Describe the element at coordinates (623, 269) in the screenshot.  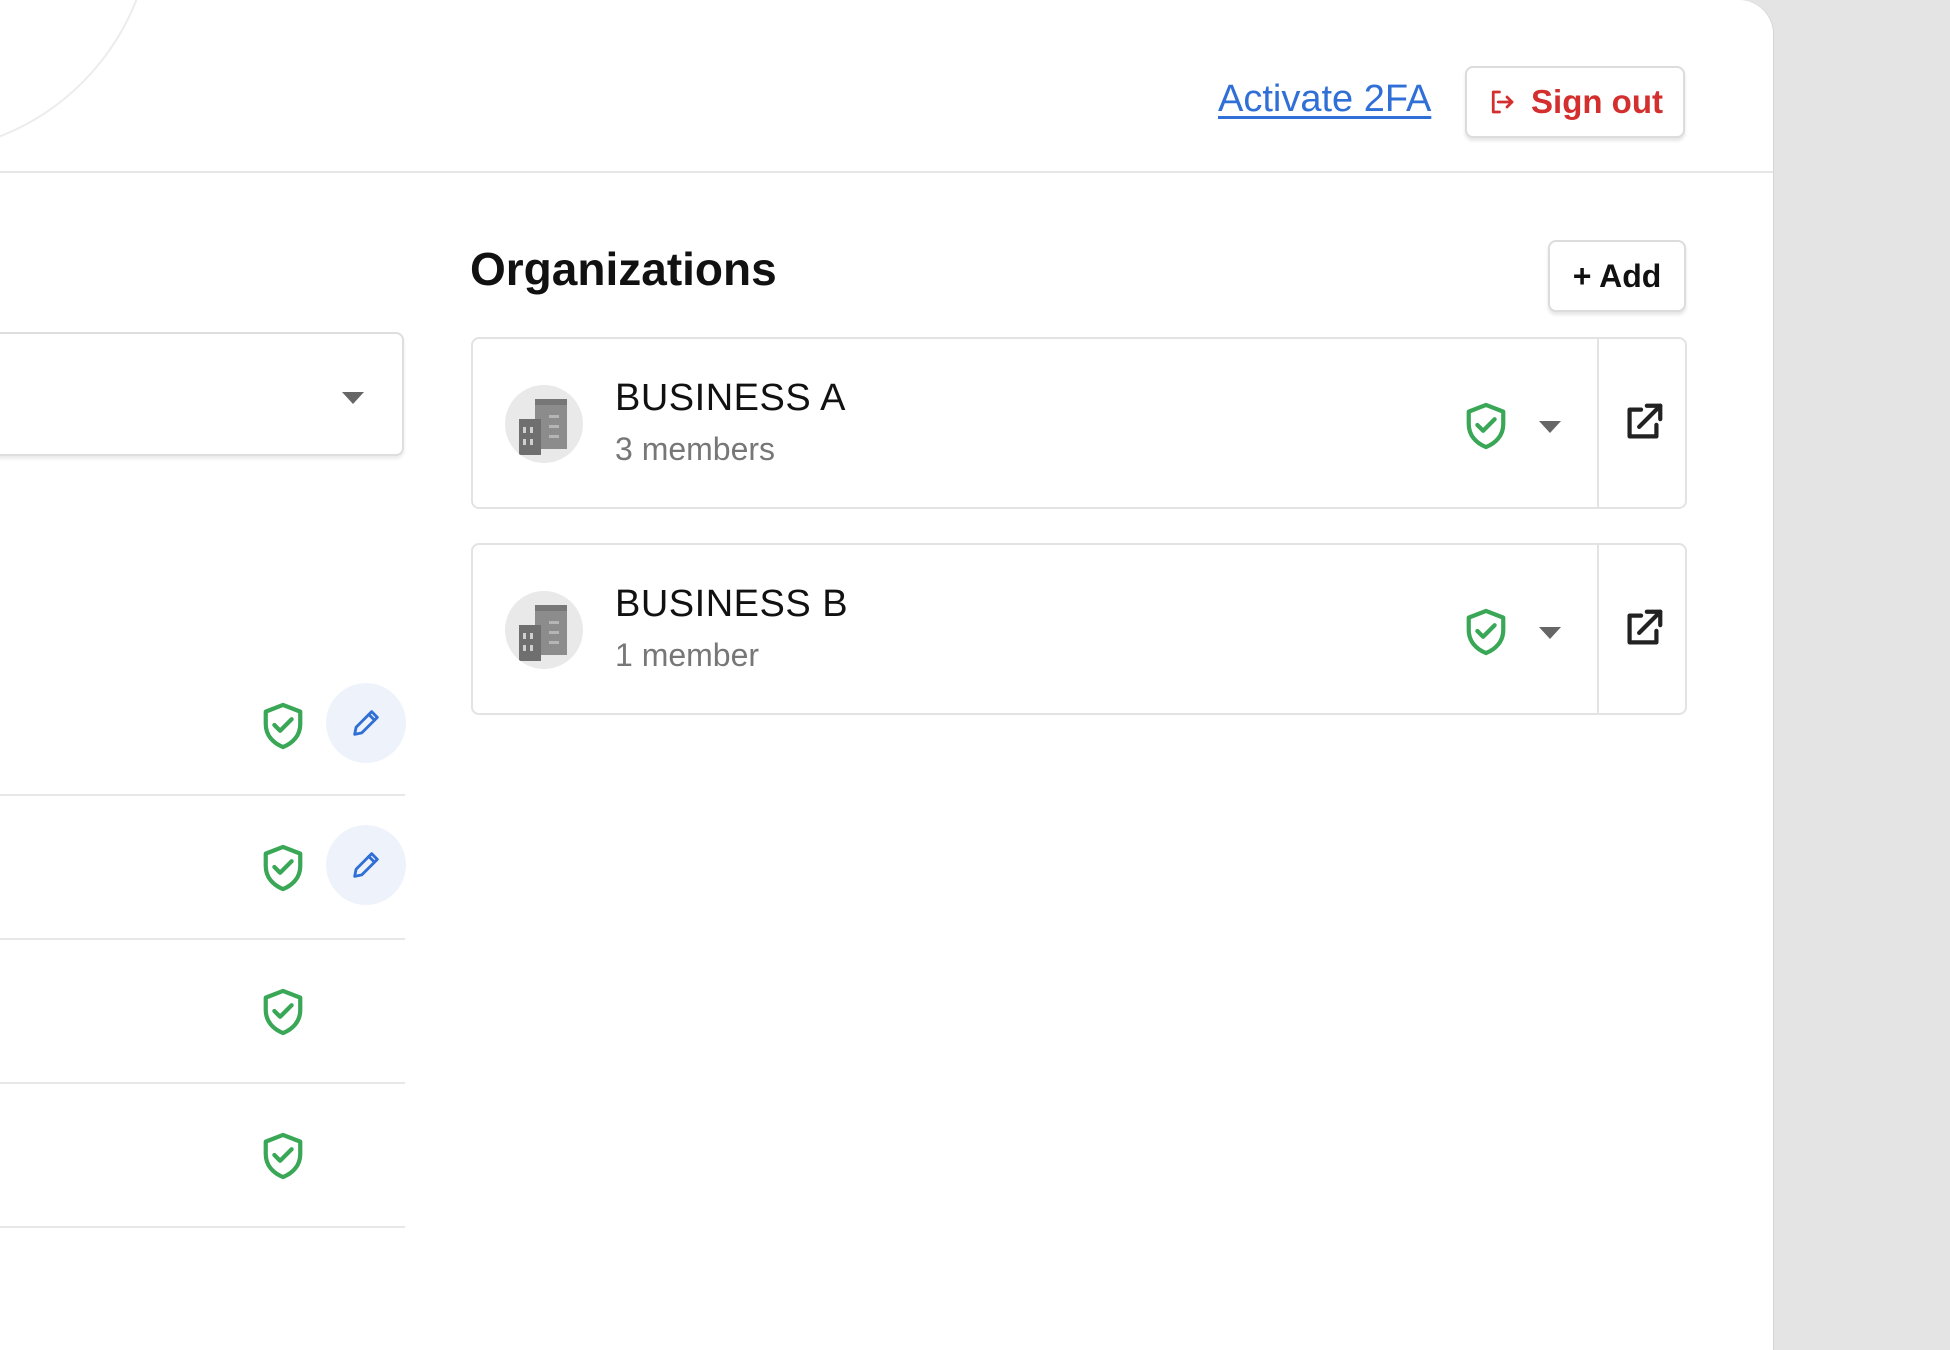
I see `organizations-title: Organizations` at that location.